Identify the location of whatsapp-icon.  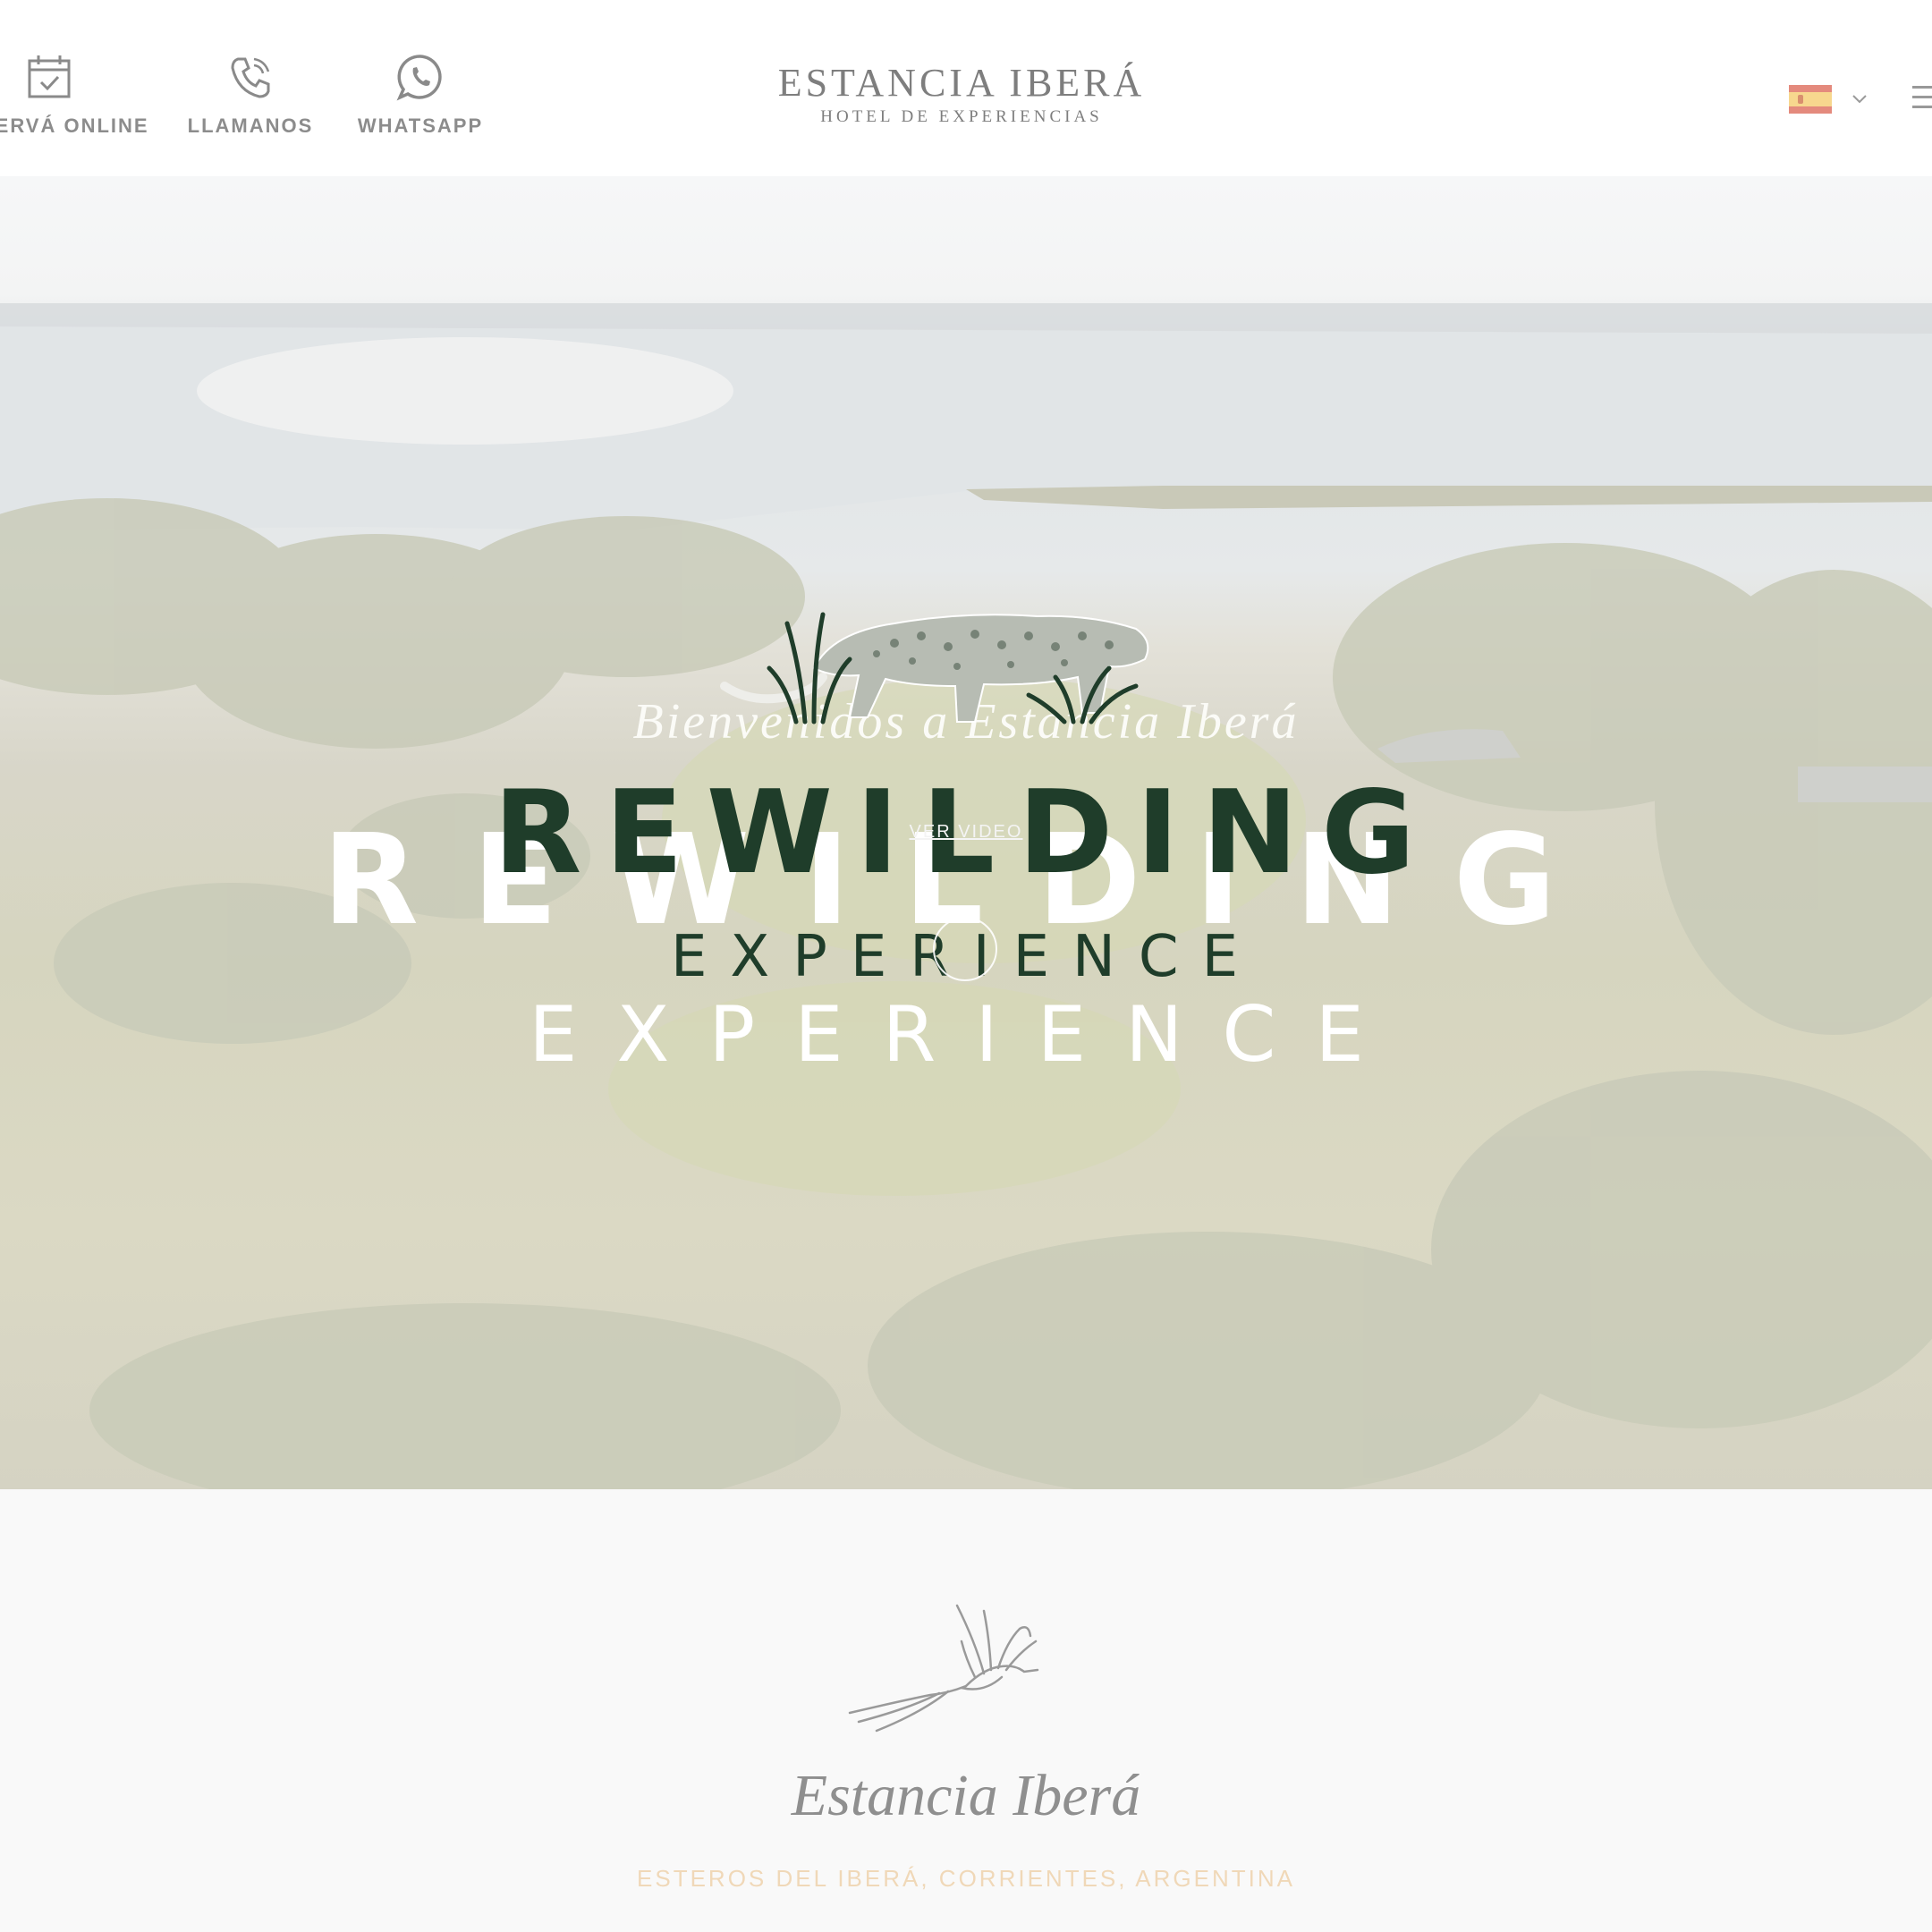
(419, 78).